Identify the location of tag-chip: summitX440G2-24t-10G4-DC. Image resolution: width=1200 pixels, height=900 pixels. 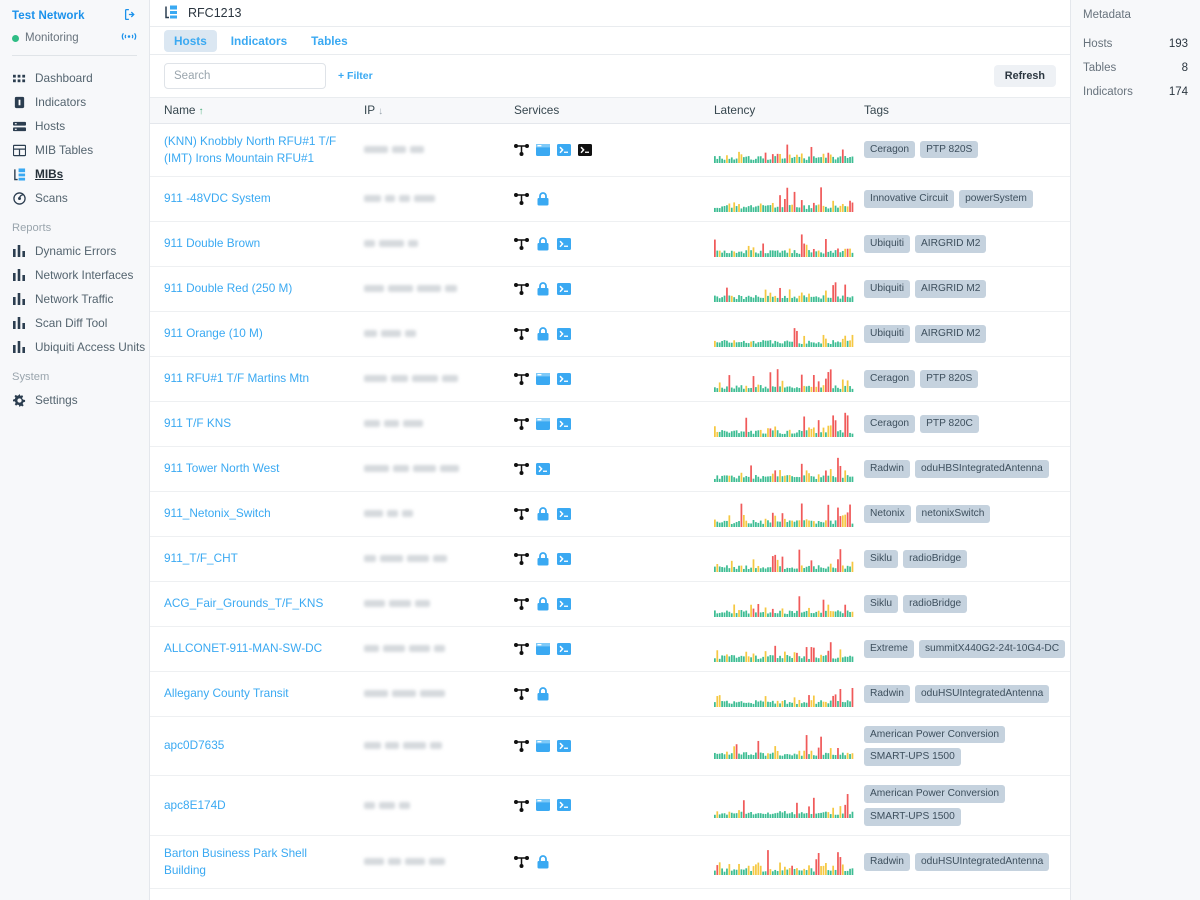
(992, 648).